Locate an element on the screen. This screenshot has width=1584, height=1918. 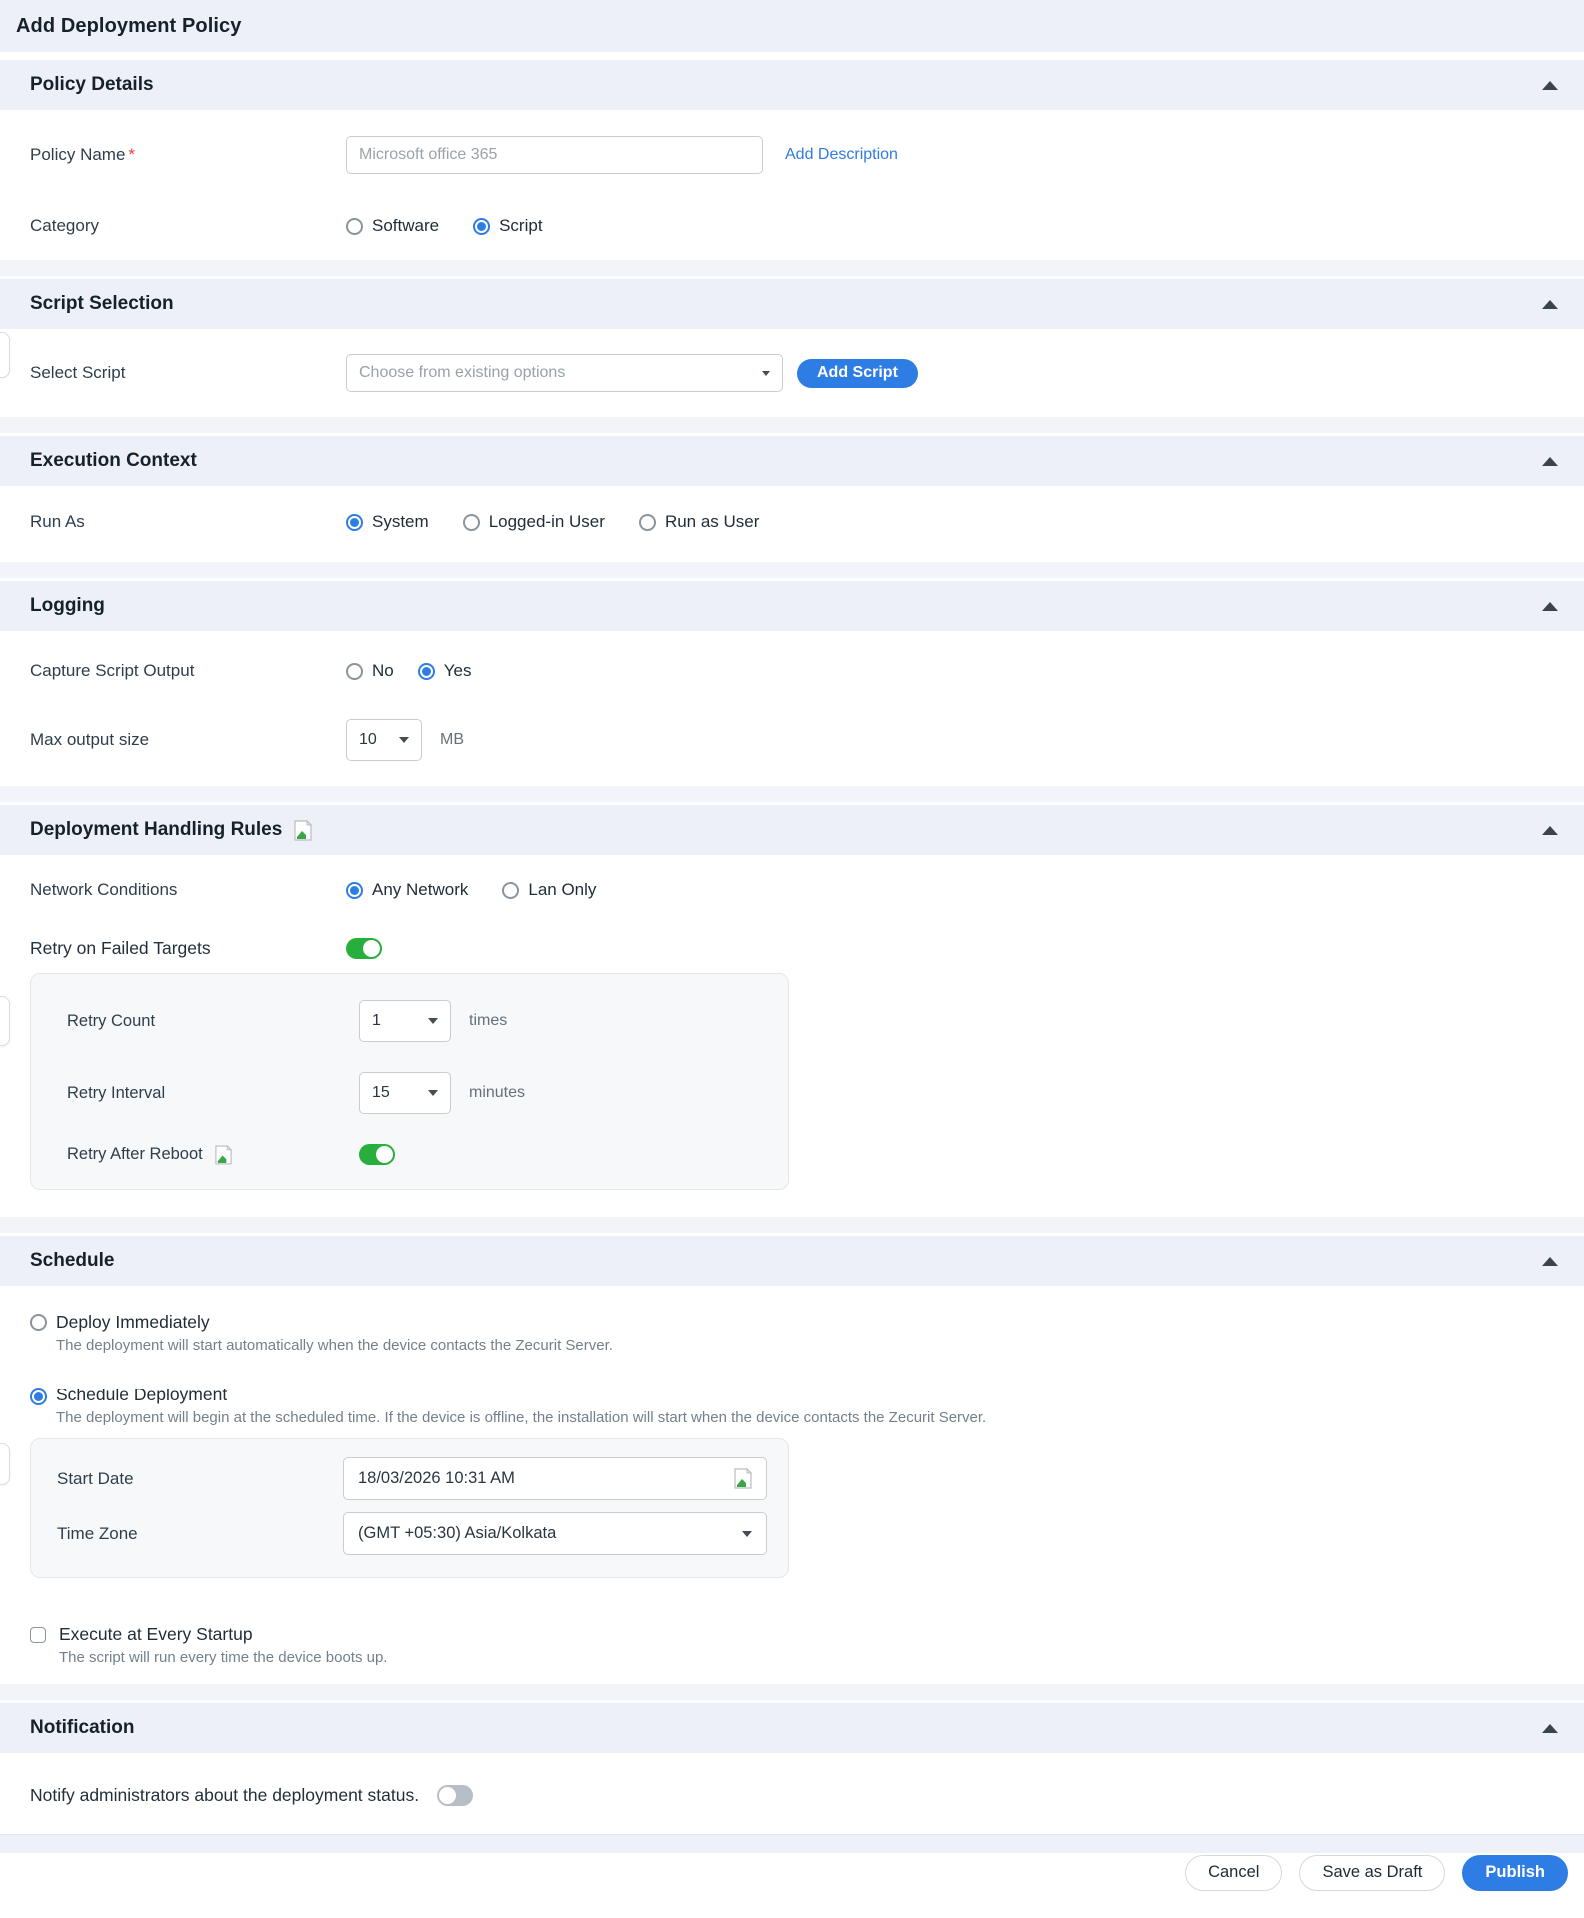
schedule-deployment-label: Schedule Deployment is located at coordinates (141, 1397).